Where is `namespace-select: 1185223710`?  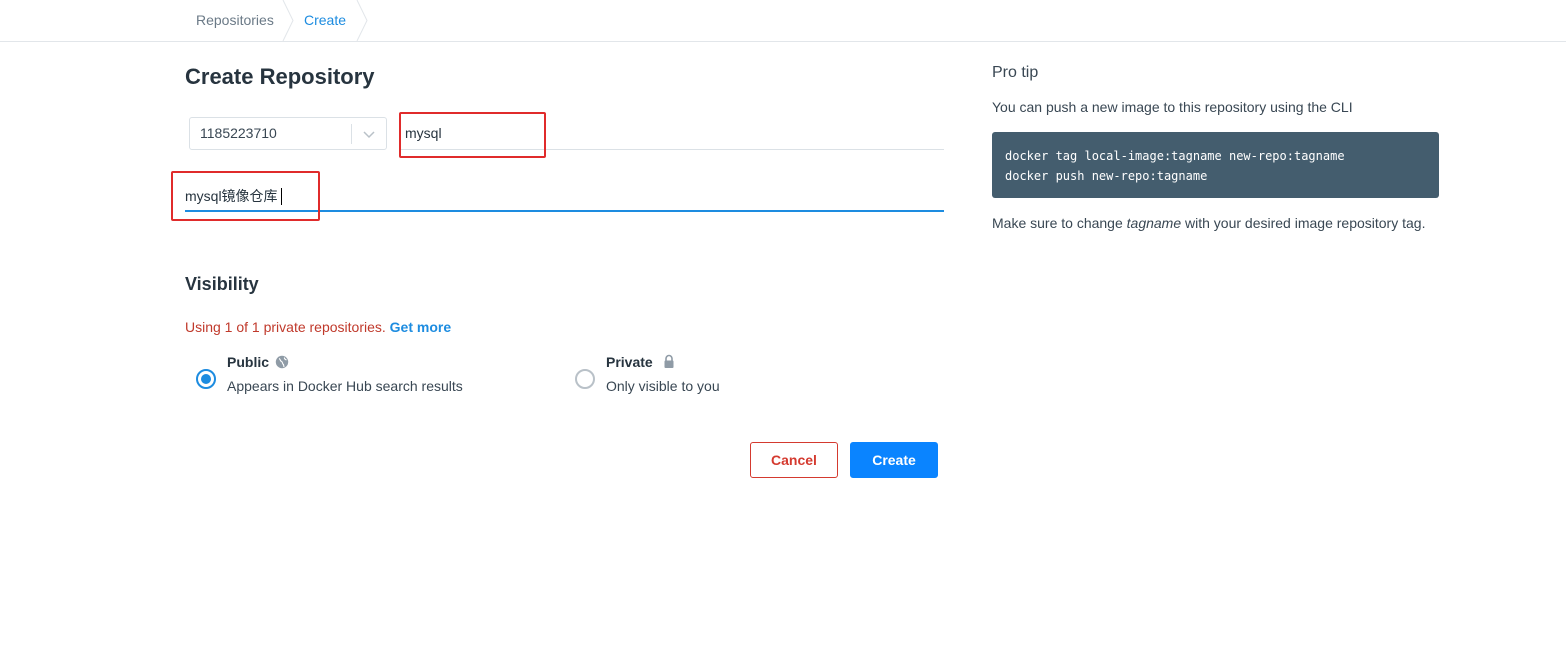
namespace-select: 1185223710 is located at coordinates (288, 133).